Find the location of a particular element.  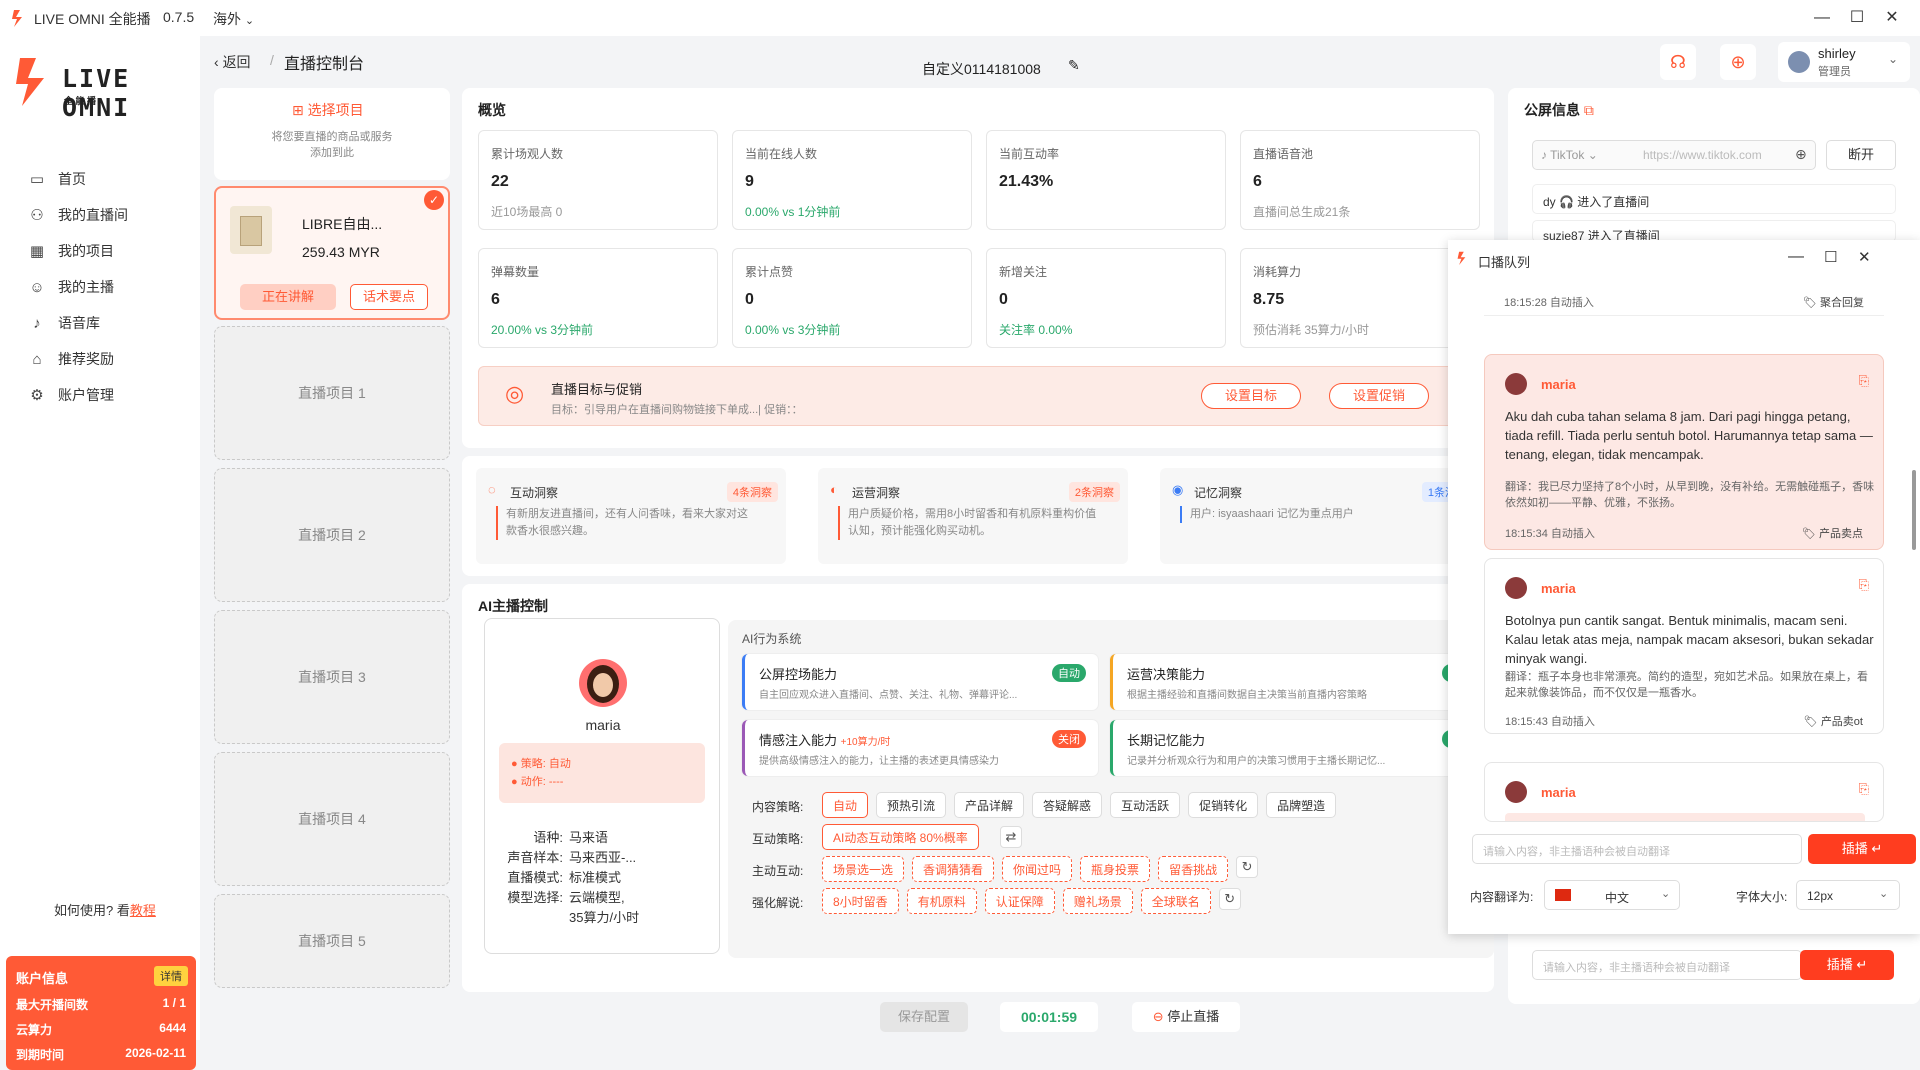

stat-label: 当前在线人数 is located at coordinates (781, 154).